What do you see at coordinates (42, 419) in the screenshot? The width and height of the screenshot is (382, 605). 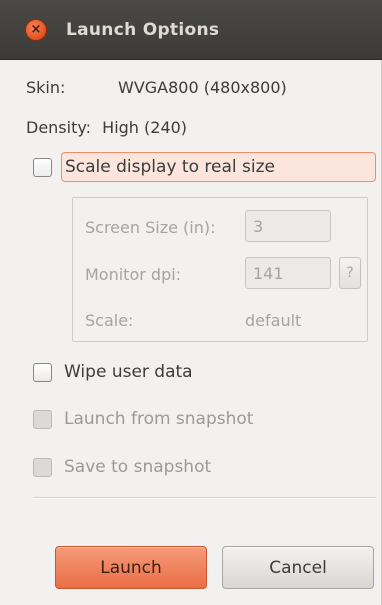 I see `launch-from-snapshot-checkbox` at bounding box center [42, 419].